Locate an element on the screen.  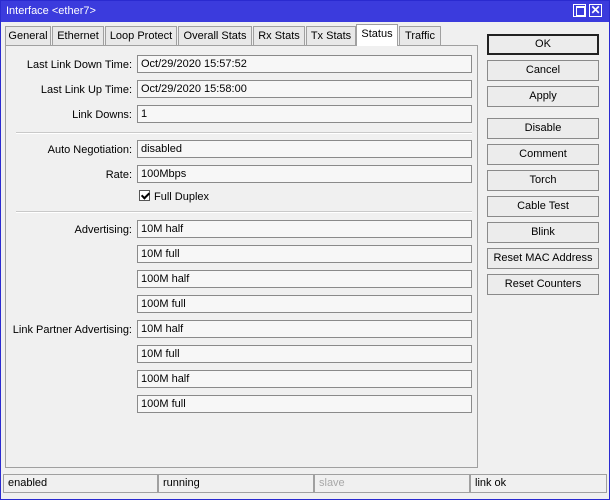
blink-button: Blink is located at coordinates (543, 232).